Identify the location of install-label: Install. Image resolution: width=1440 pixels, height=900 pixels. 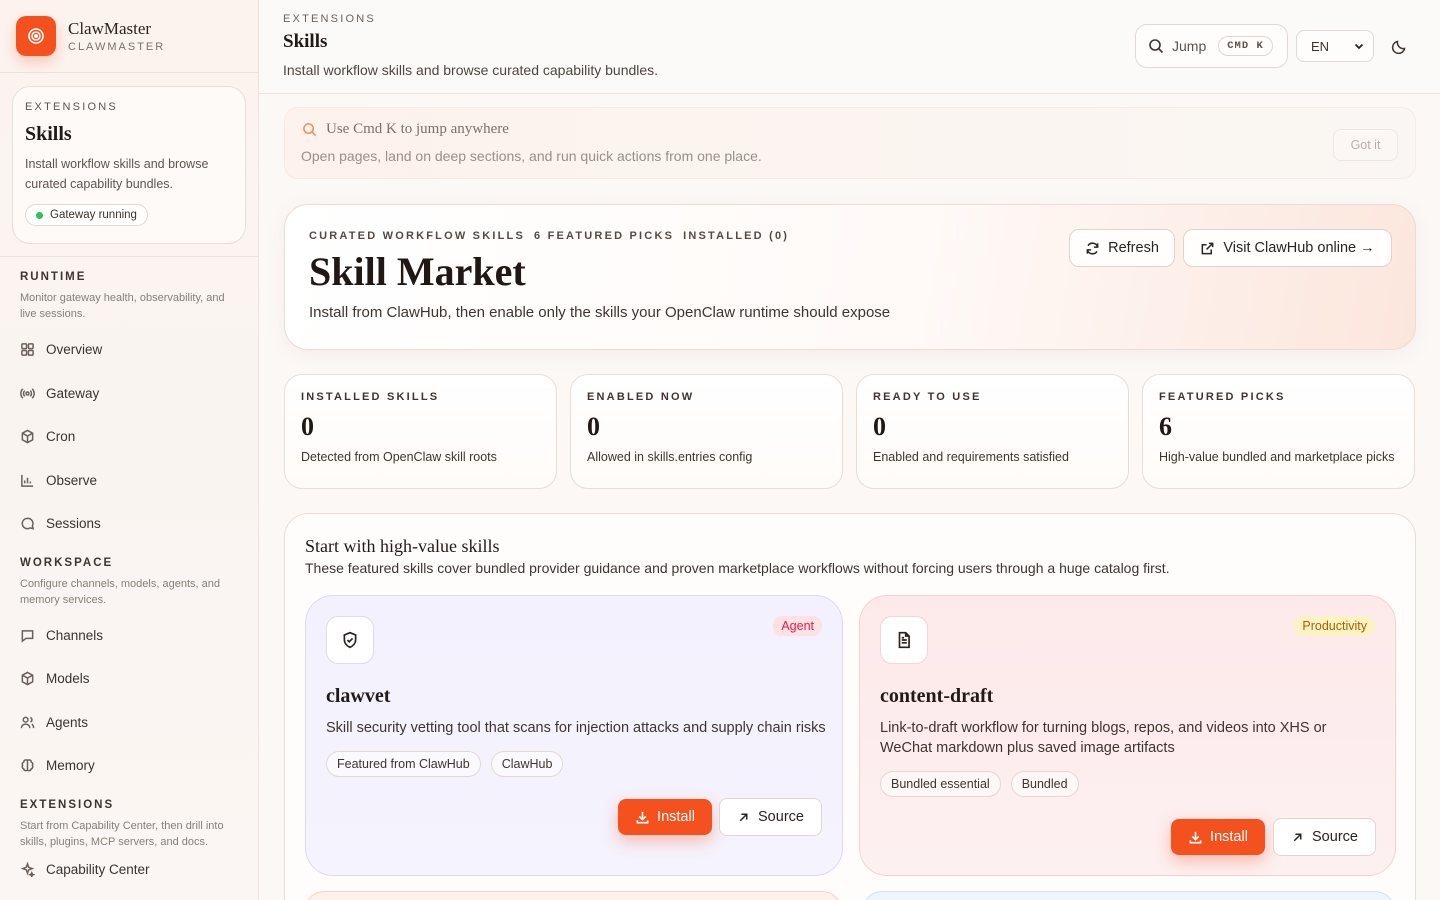
(1229, 837).